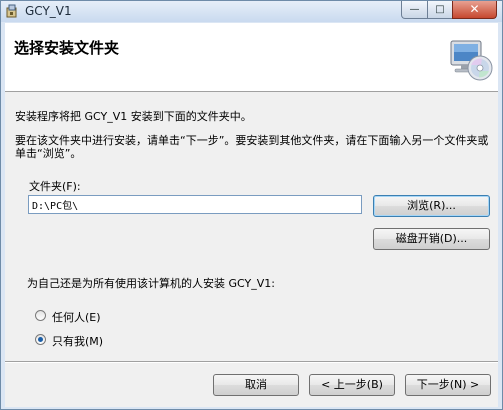  Describe the element at coordinates (448, 385) in the screenshot. I see `next-button: 下一步(N) >` at that location.